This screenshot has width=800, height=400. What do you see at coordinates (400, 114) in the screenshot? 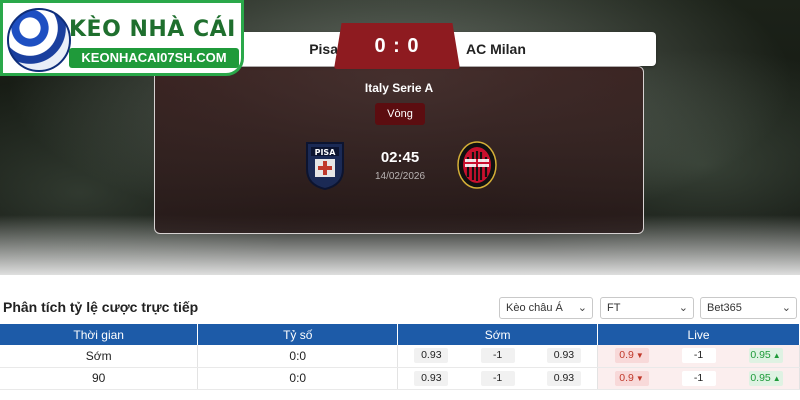
I see `round-badge: Vòng` at bounding box center [400, 114].